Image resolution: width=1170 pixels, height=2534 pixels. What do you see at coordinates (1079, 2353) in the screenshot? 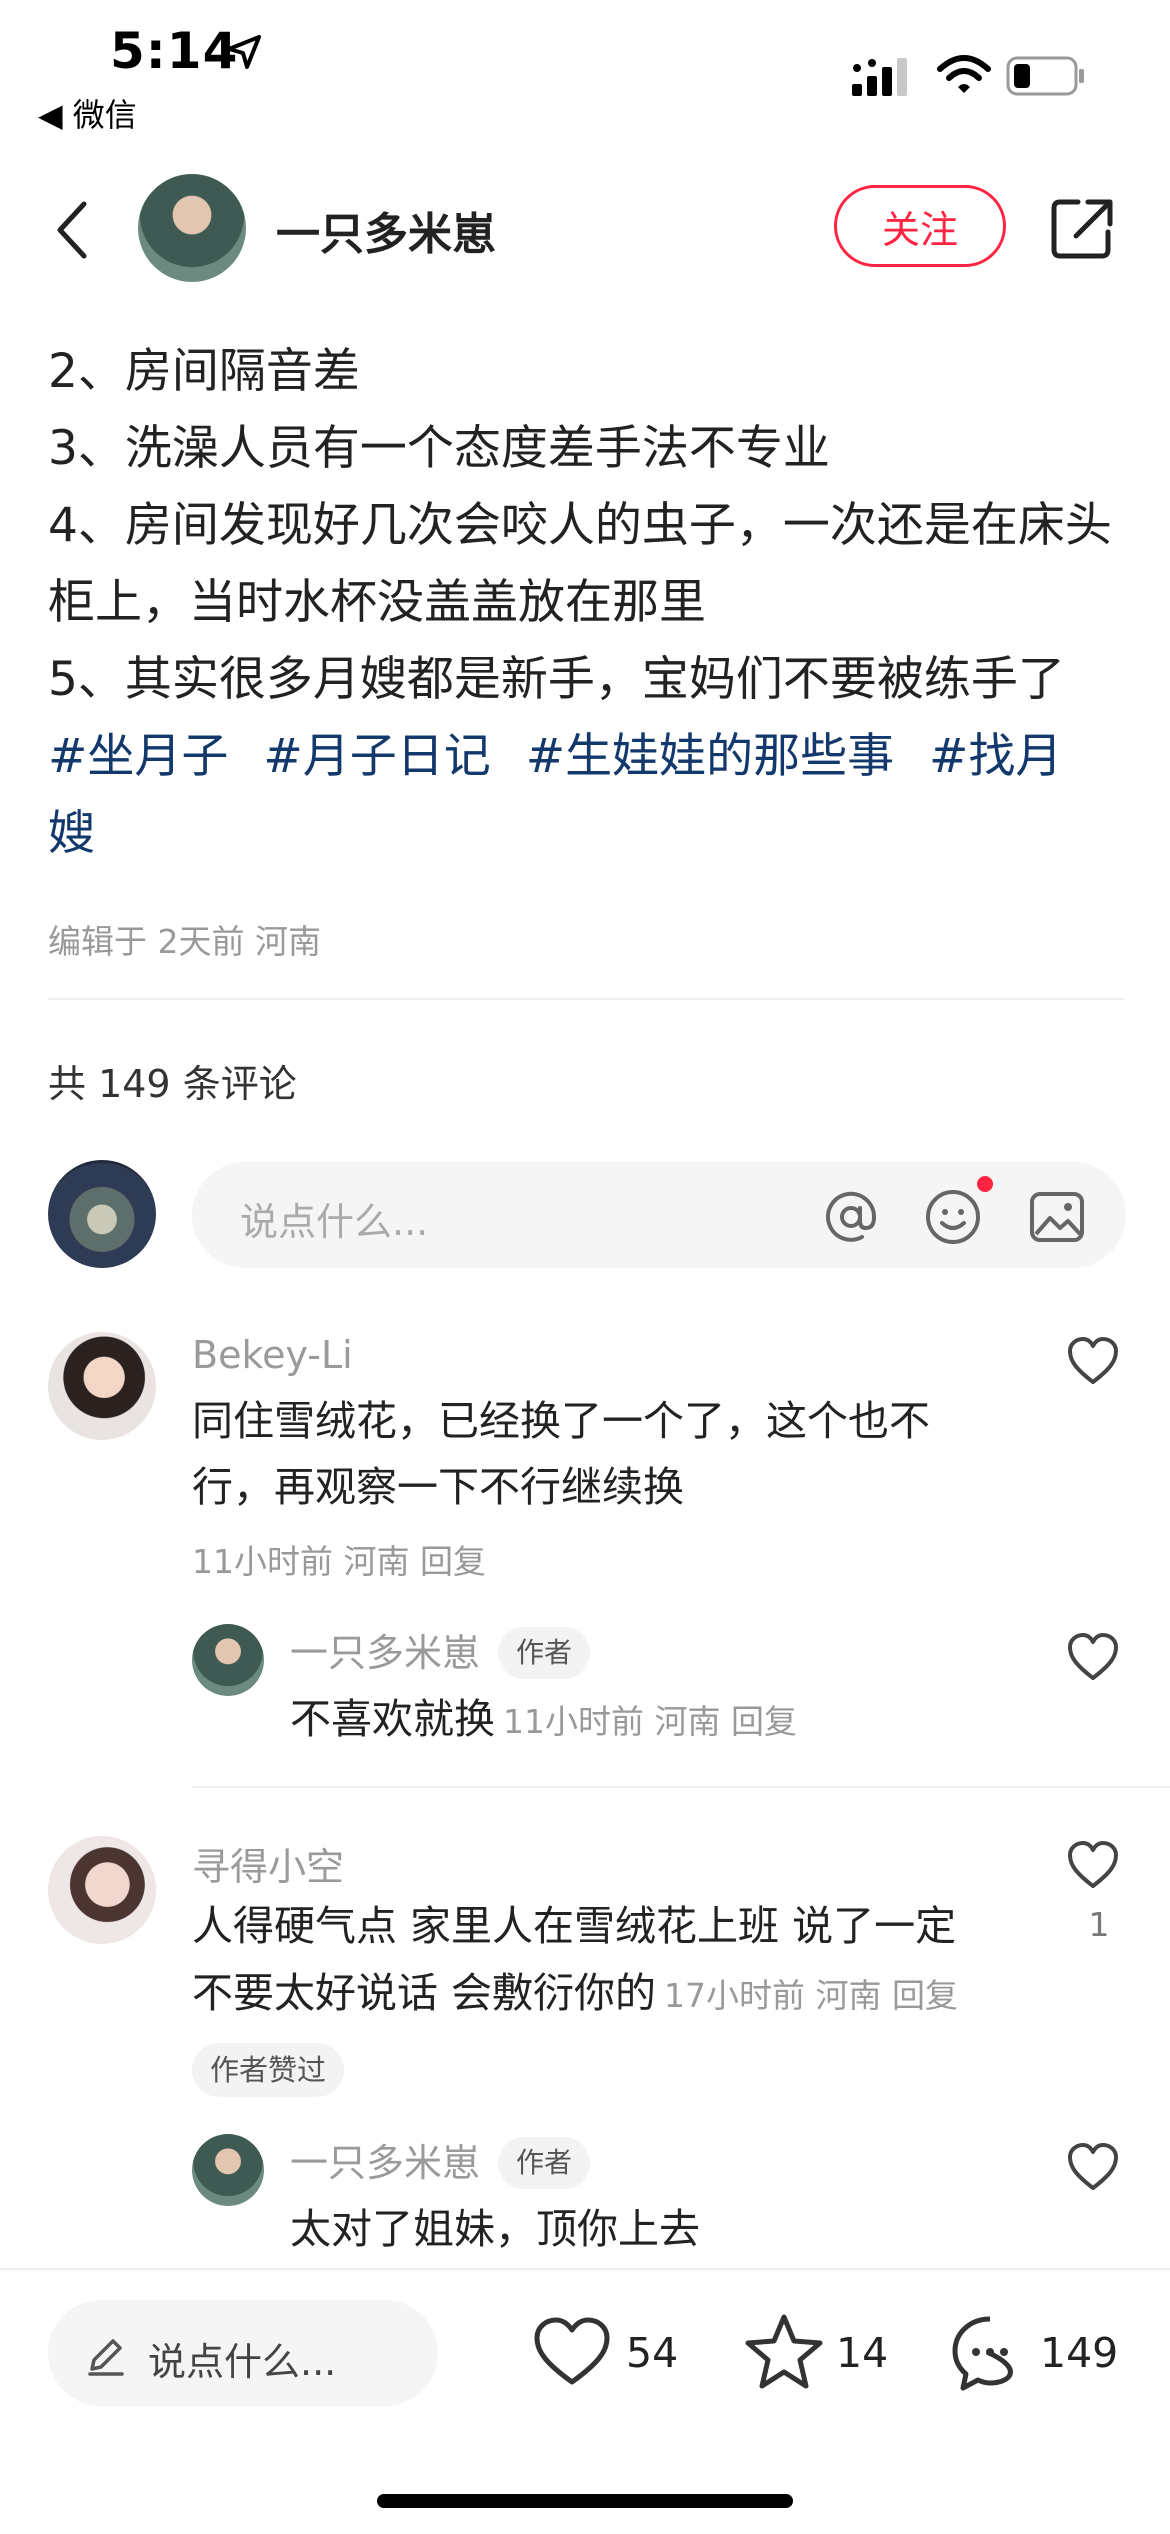
I see `comment-total-count: 149` at bounding box center [1079, 2353].